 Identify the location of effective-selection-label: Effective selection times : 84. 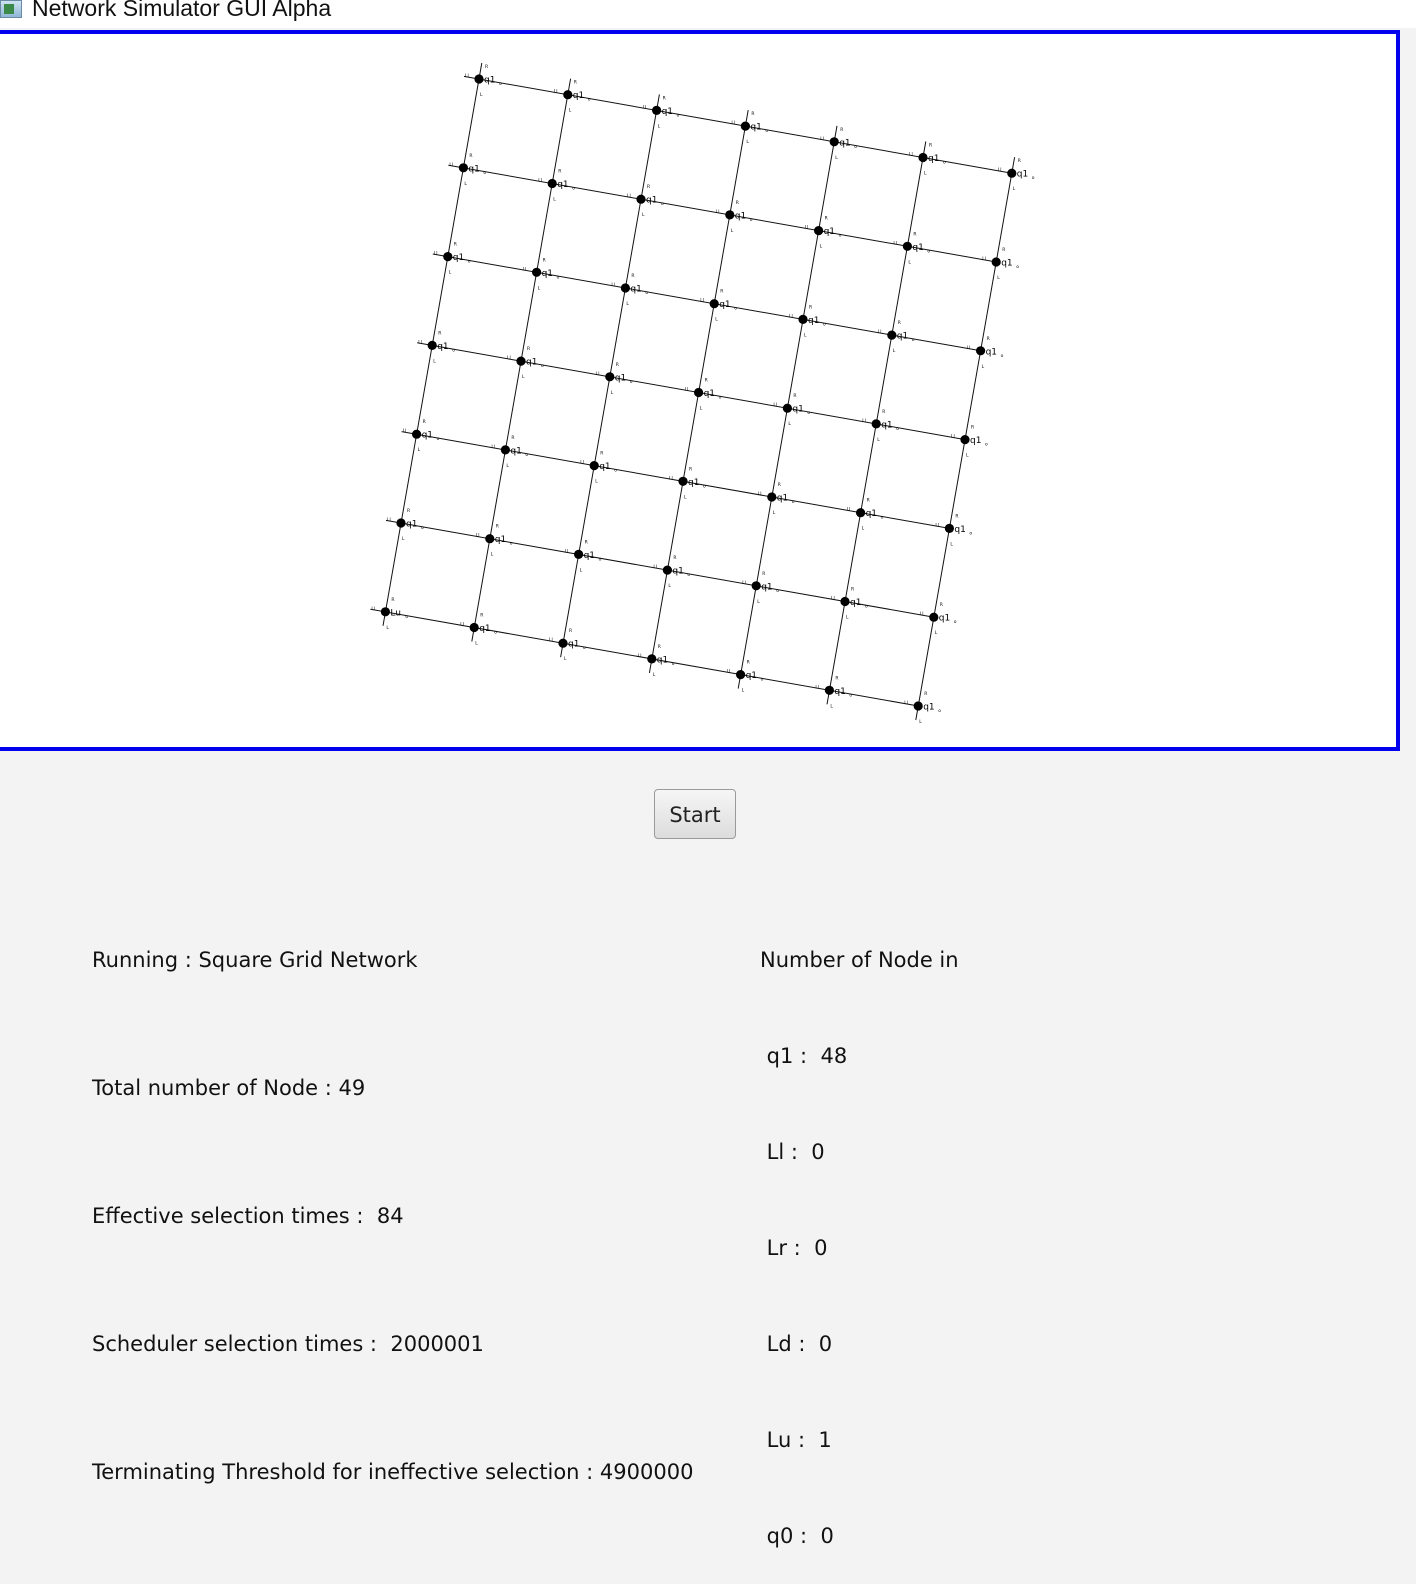
(248, 1216).